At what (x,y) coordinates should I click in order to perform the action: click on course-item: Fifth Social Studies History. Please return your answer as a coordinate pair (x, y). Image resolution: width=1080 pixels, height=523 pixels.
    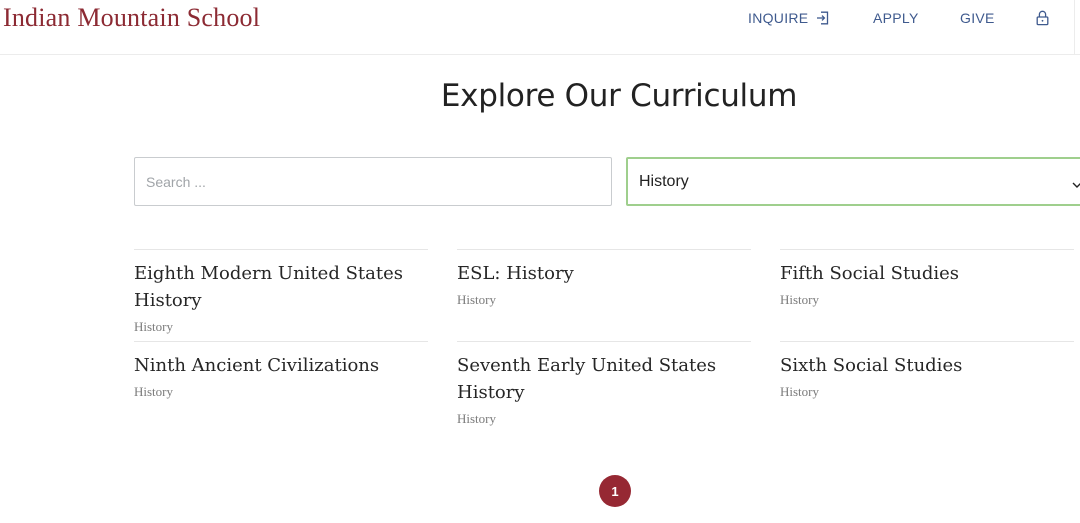
    Looking at the image, I should click on (927, 278).